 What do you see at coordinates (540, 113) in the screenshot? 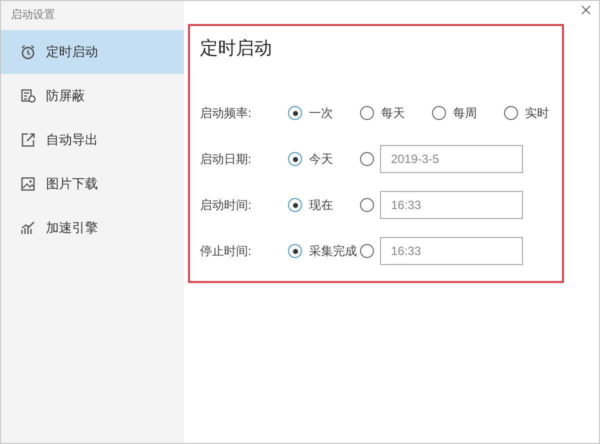
I see `radio-option: 实时` at bounding box center [540, 113].